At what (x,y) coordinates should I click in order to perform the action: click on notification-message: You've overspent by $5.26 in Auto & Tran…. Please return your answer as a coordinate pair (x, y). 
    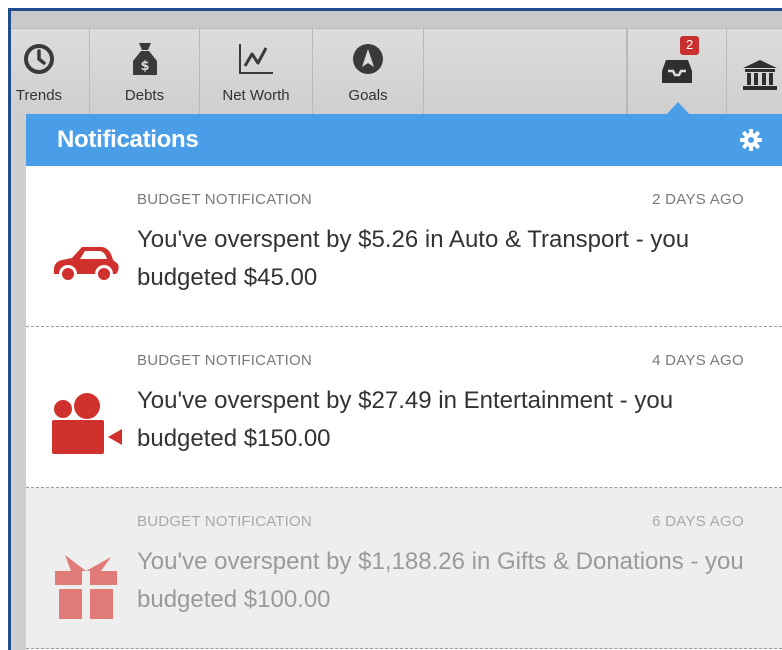
    Looking at the image, I should click on (413, 258).